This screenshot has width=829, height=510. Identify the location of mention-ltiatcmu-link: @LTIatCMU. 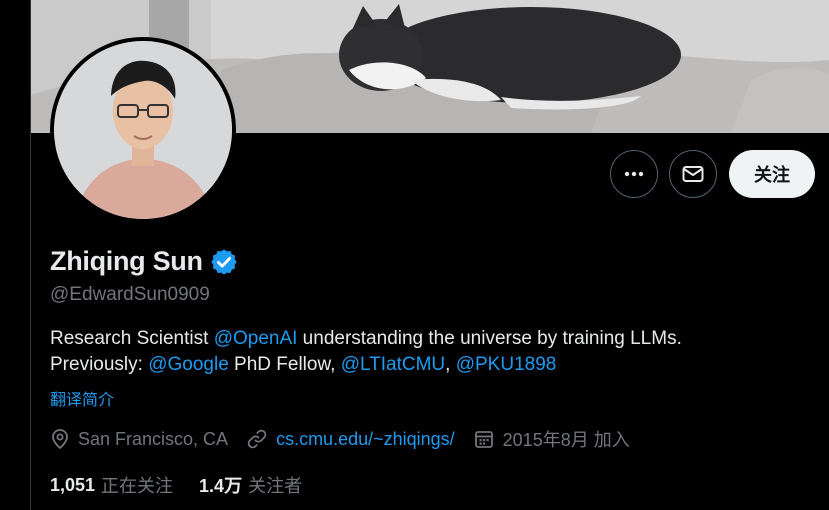
(393, 364).